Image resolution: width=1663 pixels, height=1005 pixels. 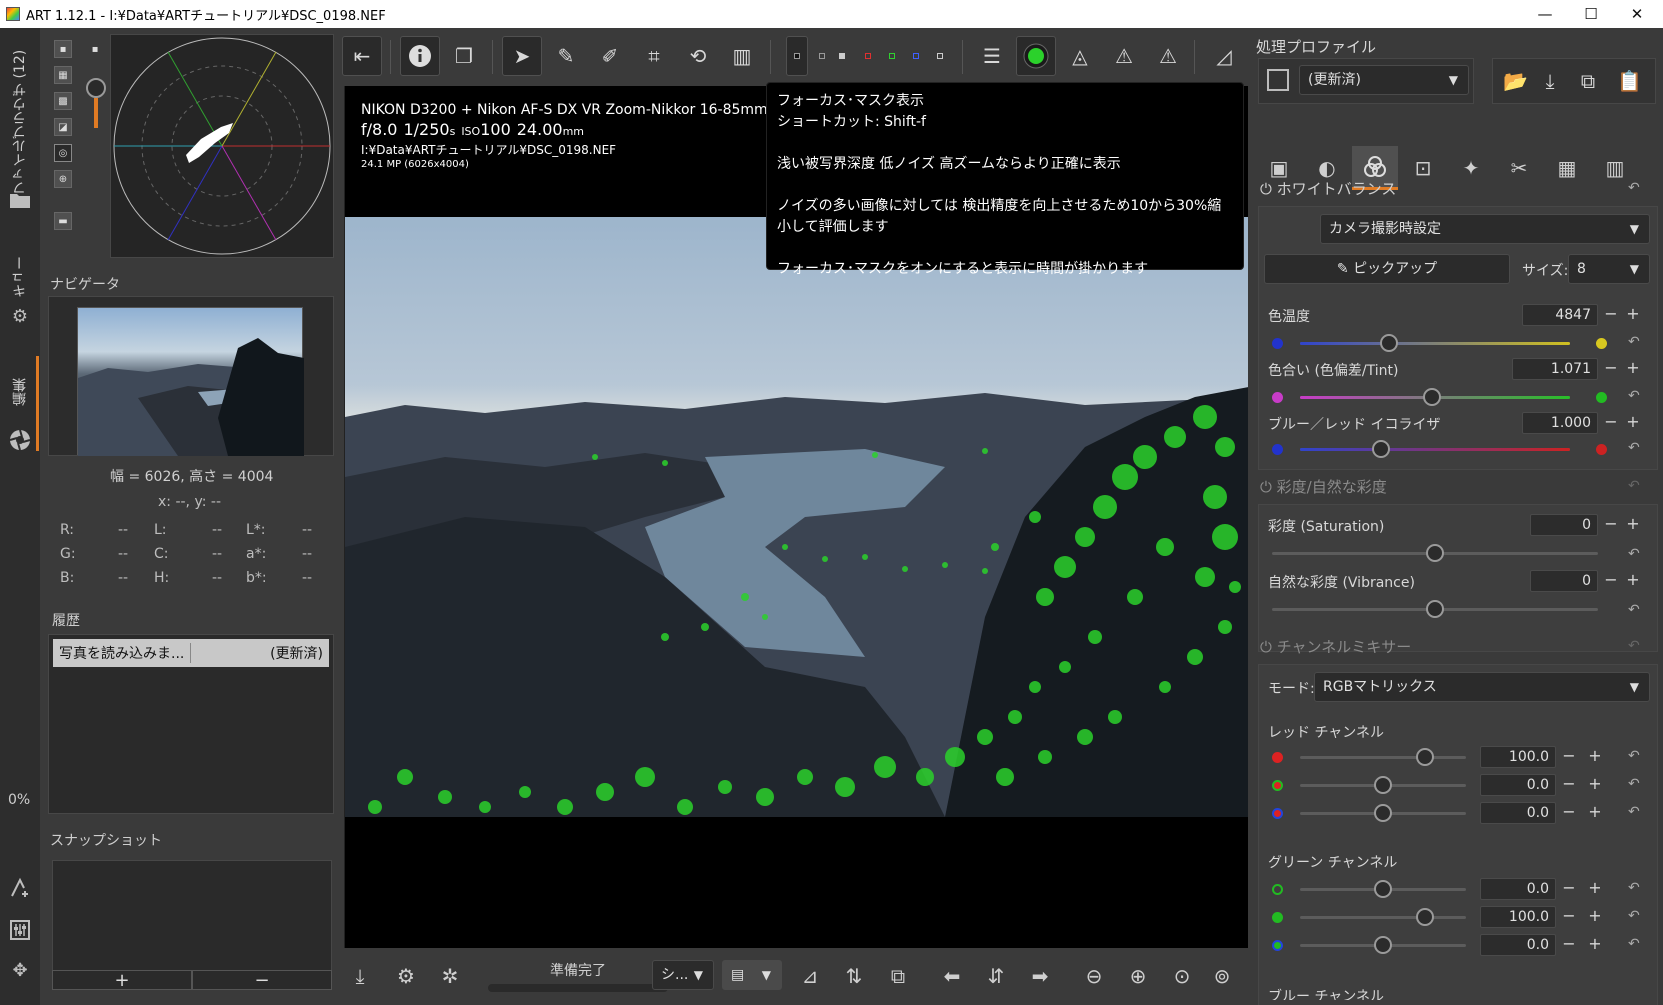 What do you see at coordinates (1564, 525) in the screenshot?
I see `saturation-value: 0` at bounding box center [1564, 525].